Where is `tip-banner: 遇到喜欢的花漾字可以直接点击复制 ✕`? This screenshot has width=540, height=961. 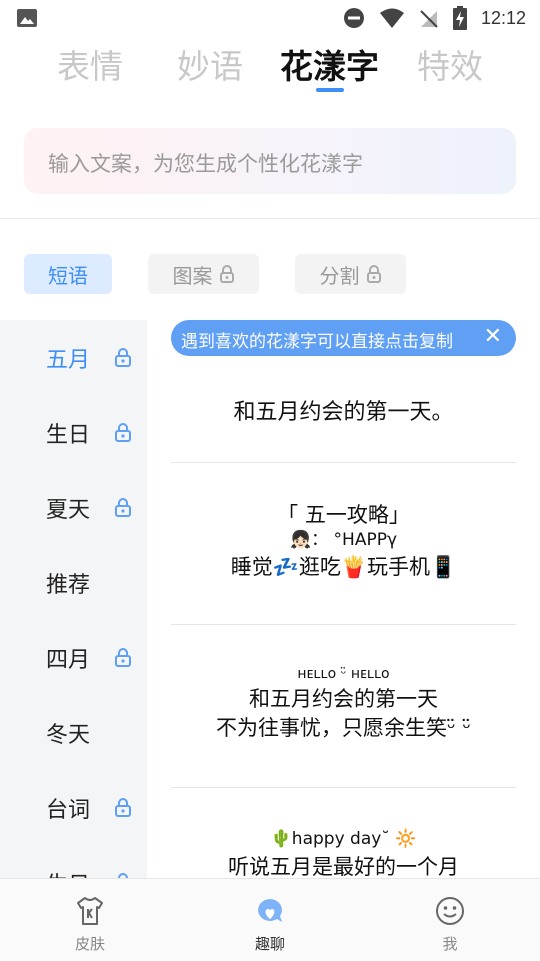 tip-banner: 遇到喜欢的花漾字可以直接点击复制 ✕ is located at coordinates (343, 338).